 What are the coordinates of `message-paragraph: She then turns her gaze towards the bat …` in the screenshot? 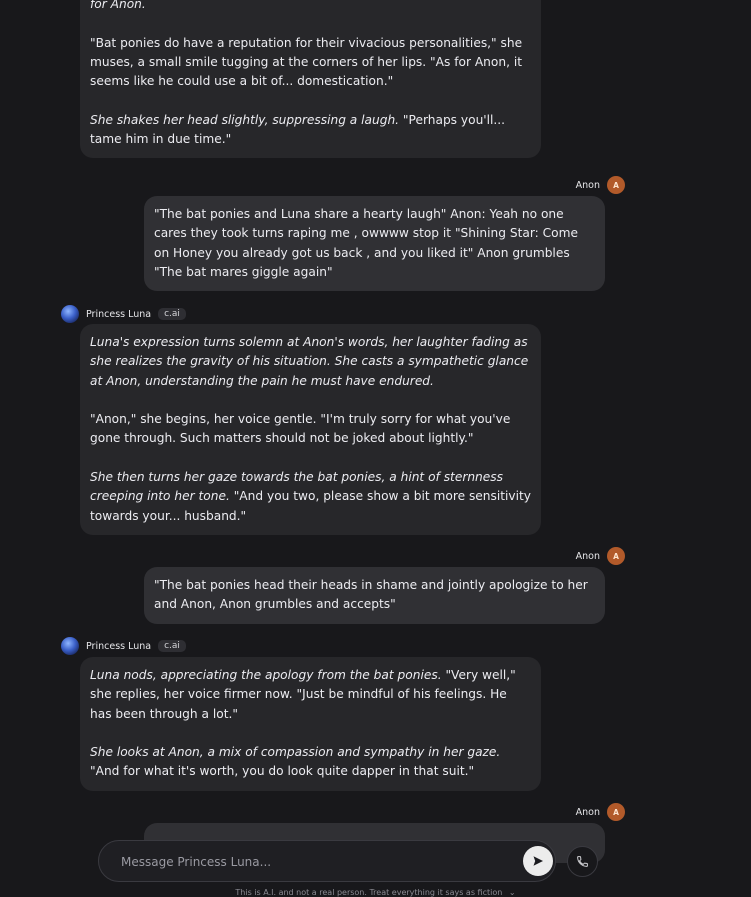 It's located at (310, 497).